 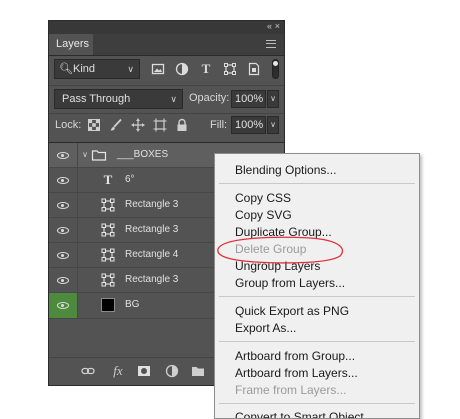 I want to click on filter-toggle, so click(x=275, y=69).